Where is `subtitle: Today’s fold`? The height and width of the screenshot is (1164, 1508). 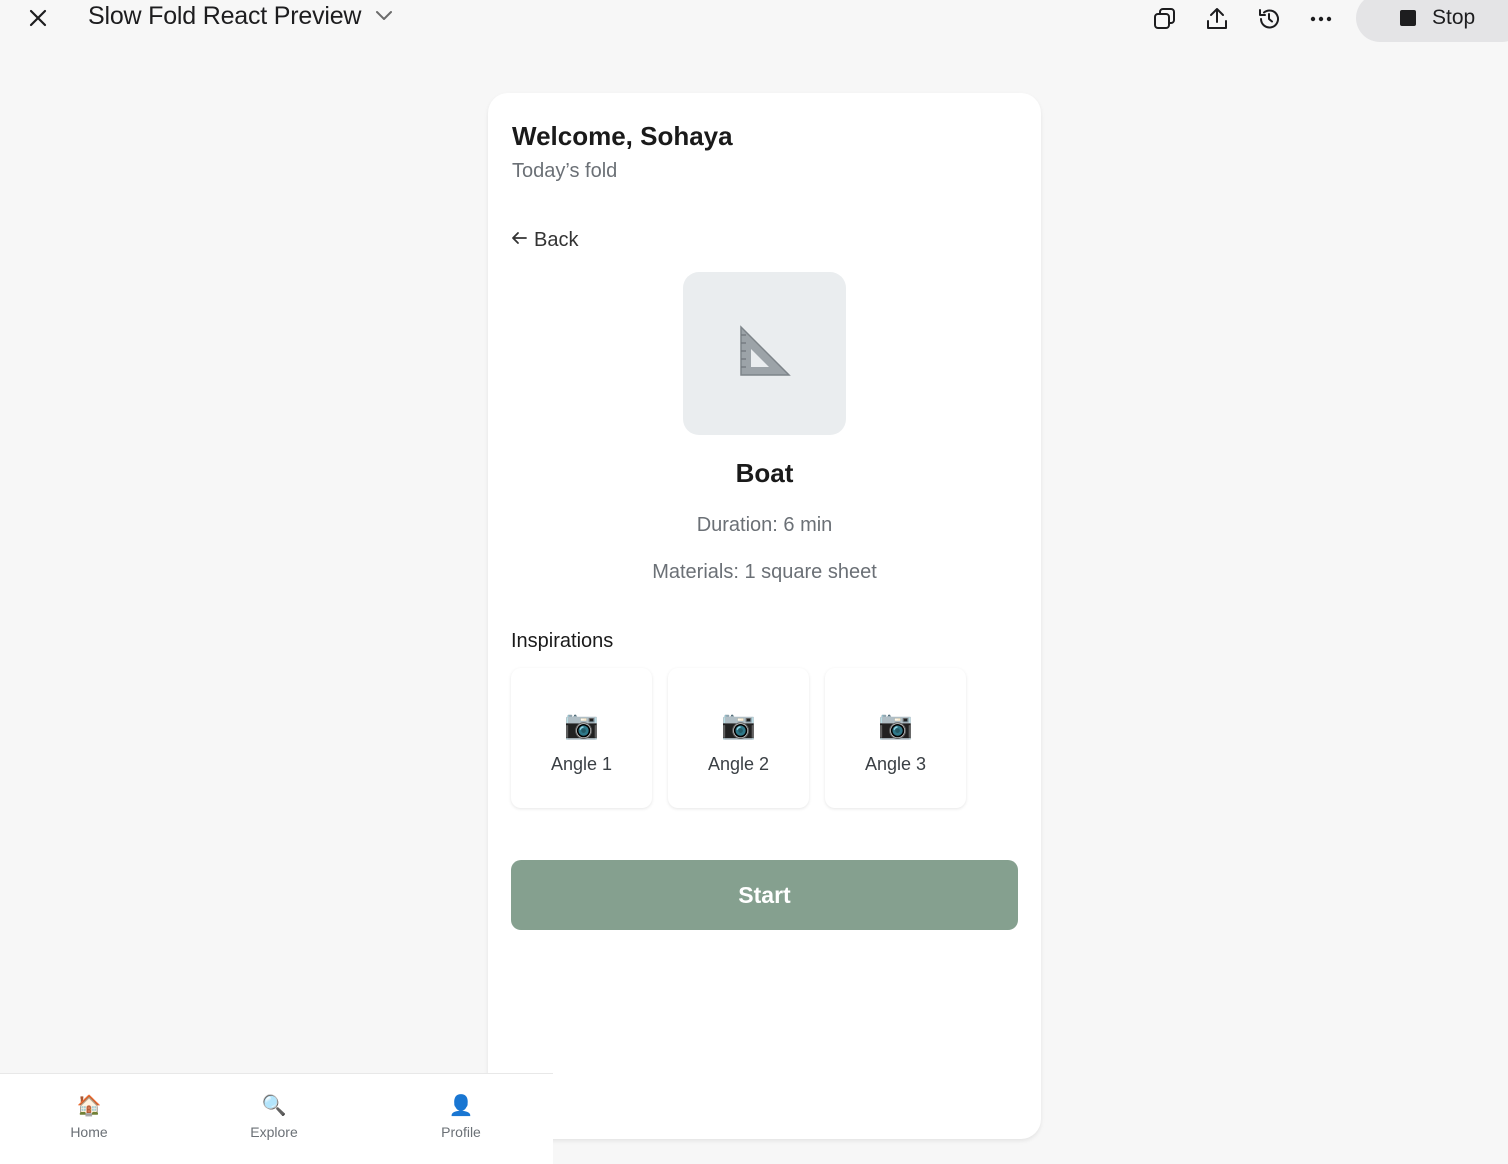
subtitle: Today’s fold is located at coordinates (565, 171).